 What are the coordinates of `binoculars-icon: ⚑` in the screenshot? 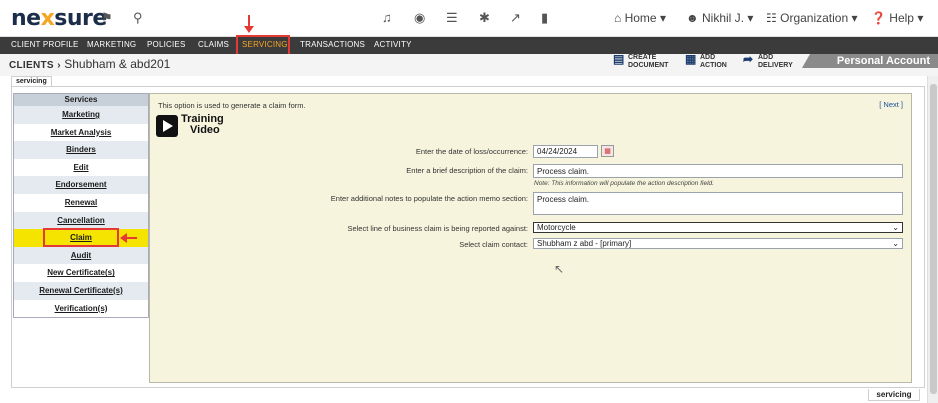 It's located at (107, 18).